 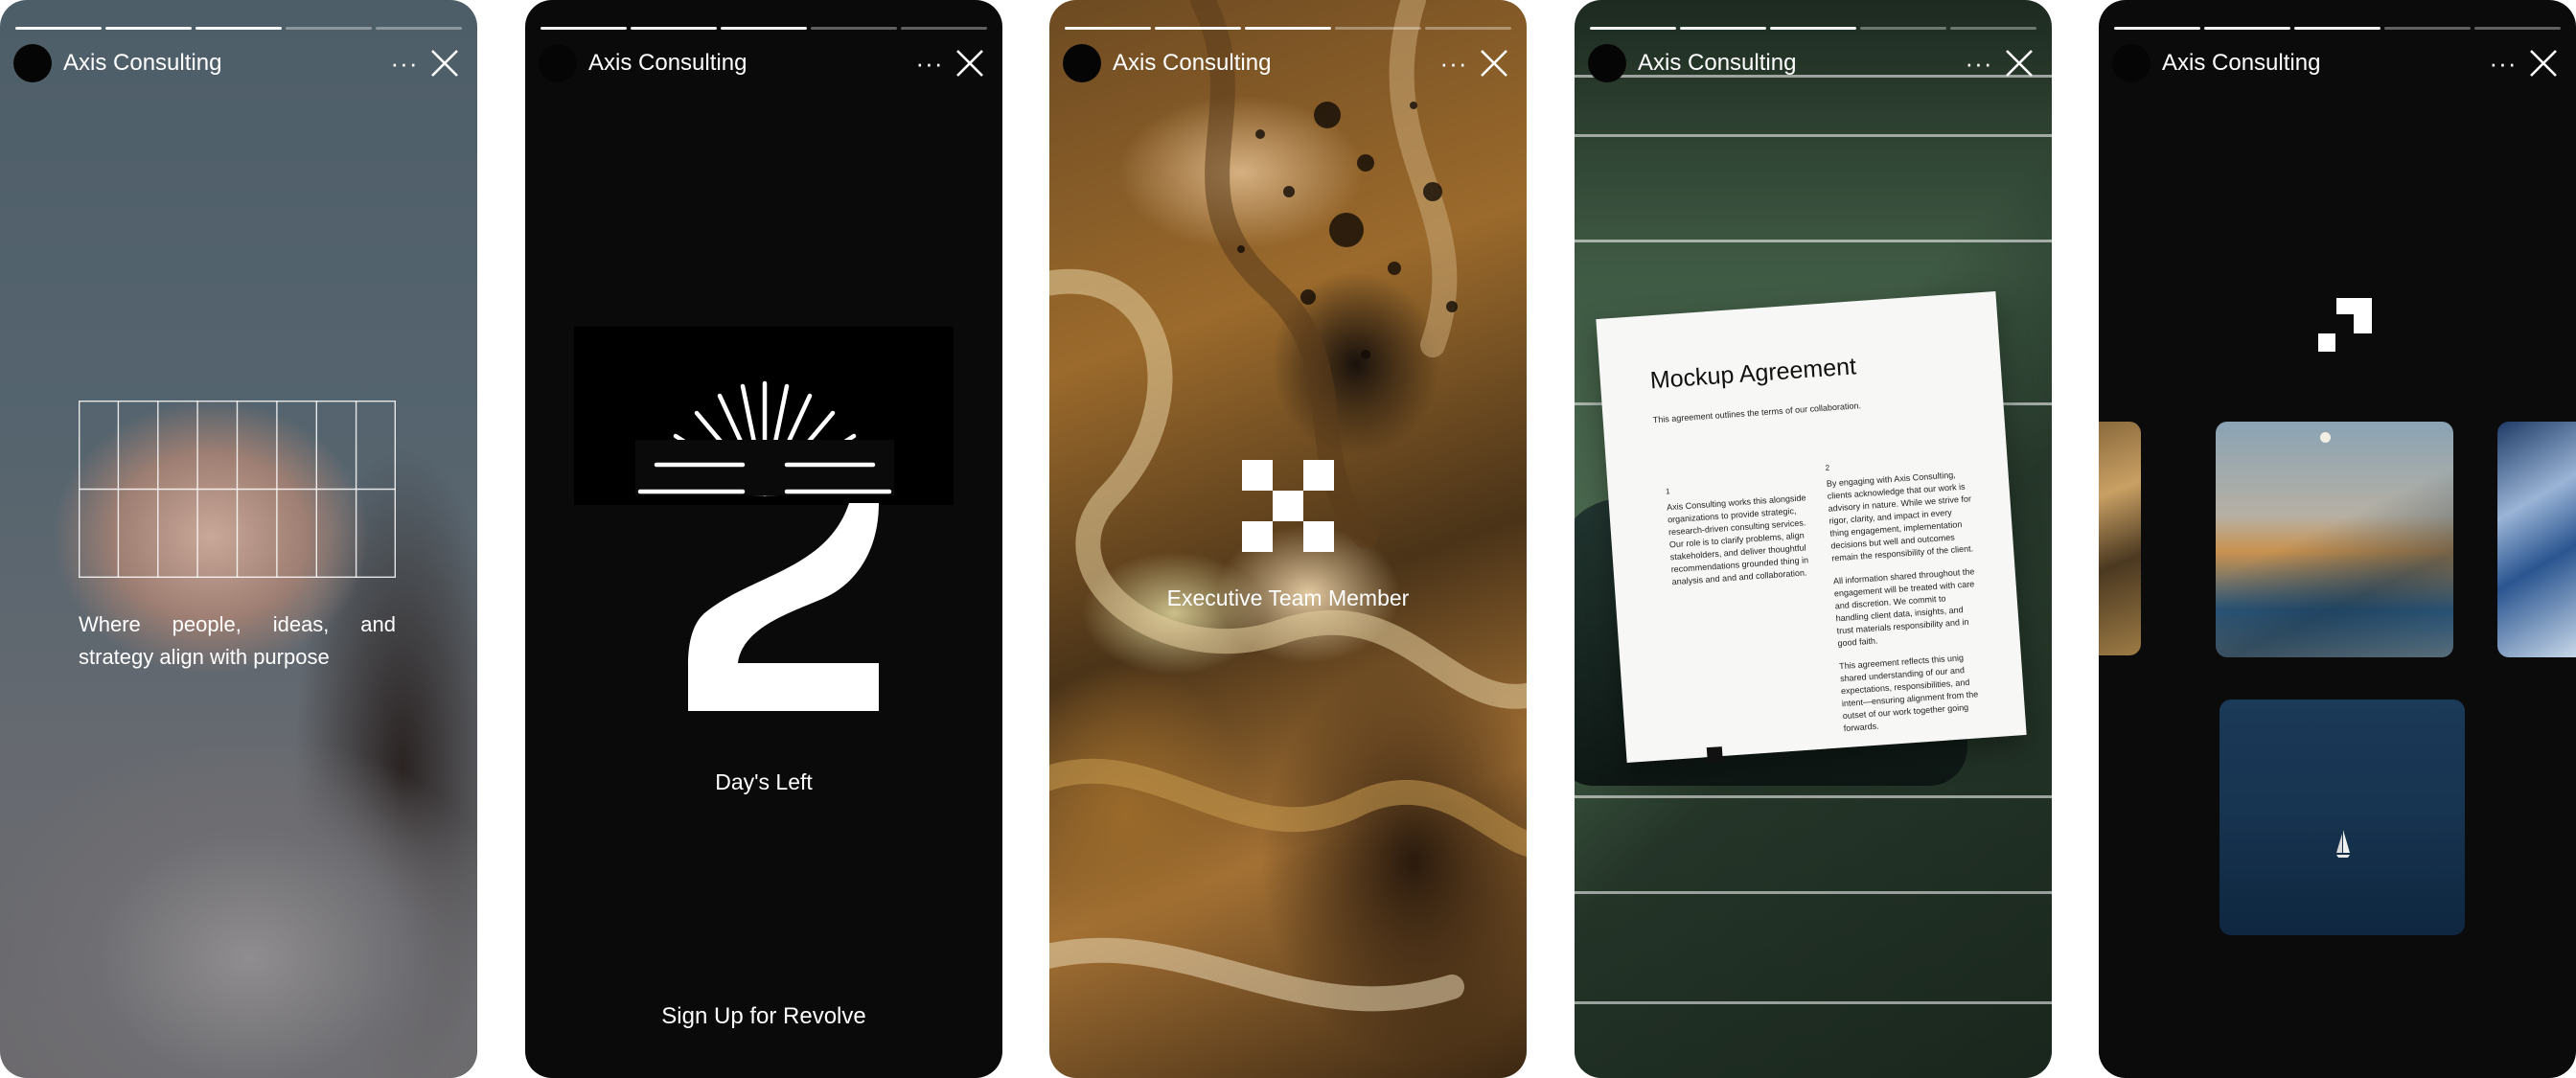 I want to click on checker-logo-icon, so click(x=1288, y=506).